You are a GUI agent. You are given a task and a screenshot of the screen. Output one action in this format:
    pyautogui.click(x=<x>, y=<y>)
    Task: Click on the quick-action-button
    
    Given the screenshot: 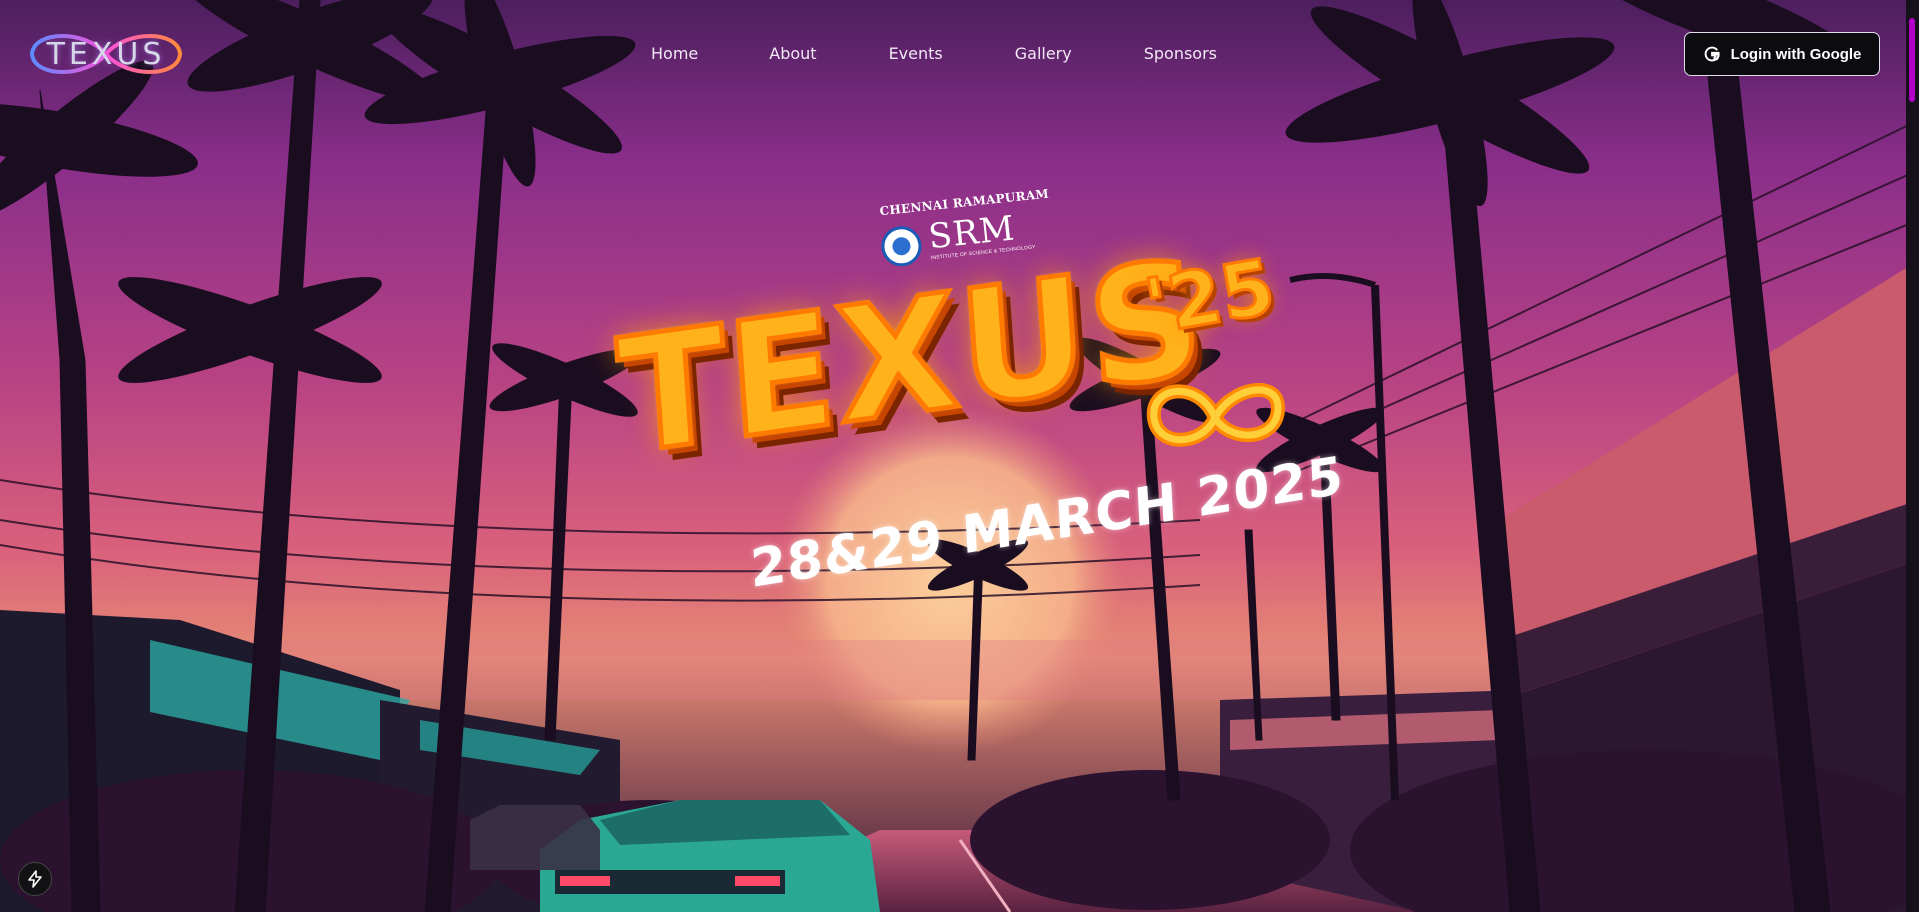 What is the action you would take?
    pyautogui.click(x=35, y=879)
    